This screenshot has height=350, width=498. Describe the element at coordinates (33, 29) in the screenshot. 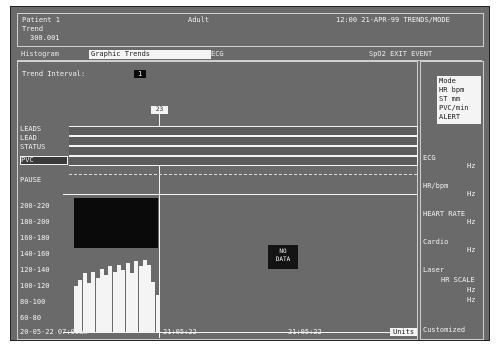

I see `header-left-mid: Trend` at that location.